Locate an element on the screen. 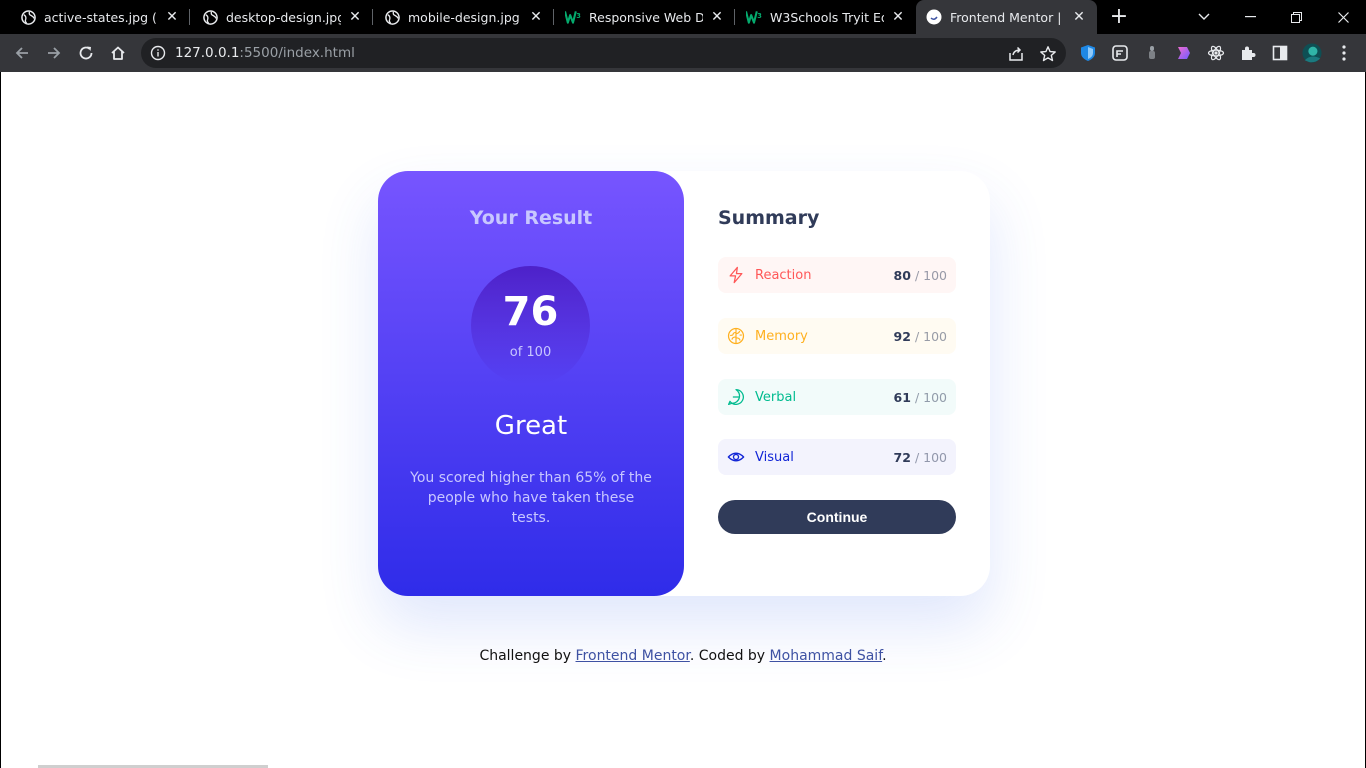 Image resolution: width=1366 pixels, height=768 pixels. tab-title: active-states.jpg (1440 is located at coordinates (101, 17).